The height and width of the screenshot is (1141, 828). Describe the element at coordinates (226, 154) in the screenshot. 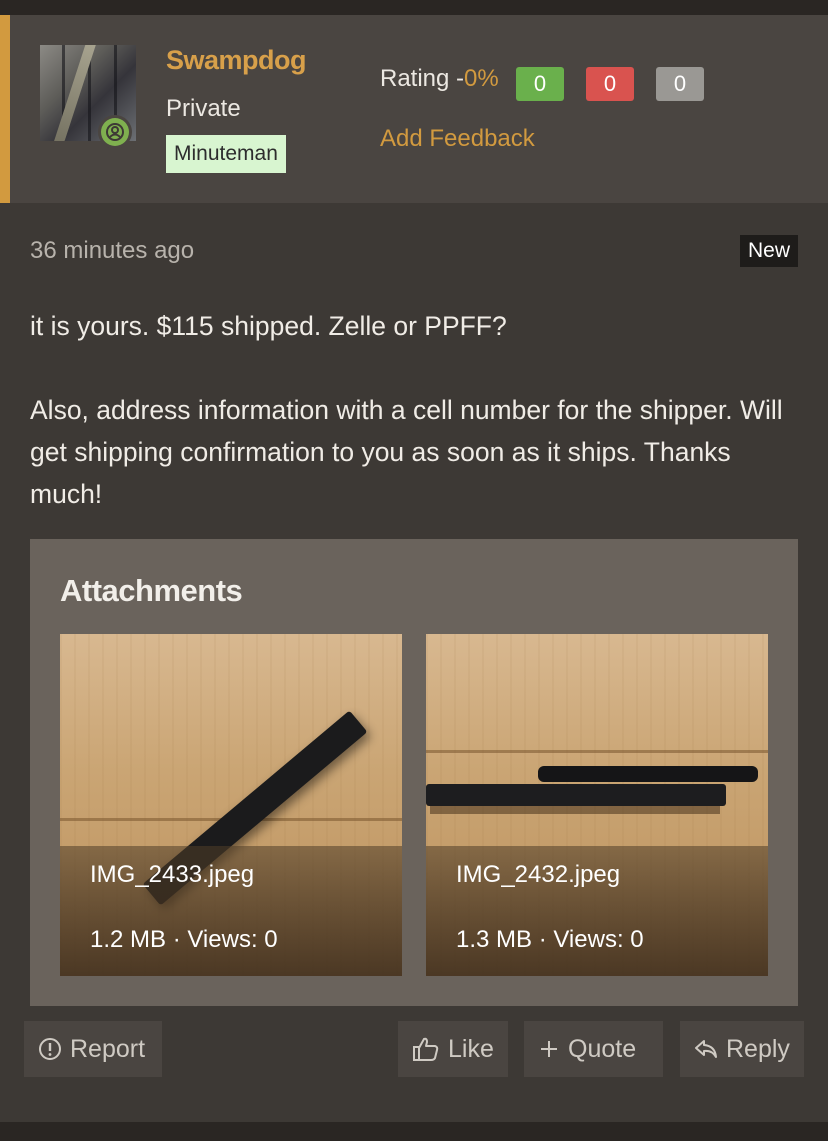

I see `user-banner: Minuteman` at that location.